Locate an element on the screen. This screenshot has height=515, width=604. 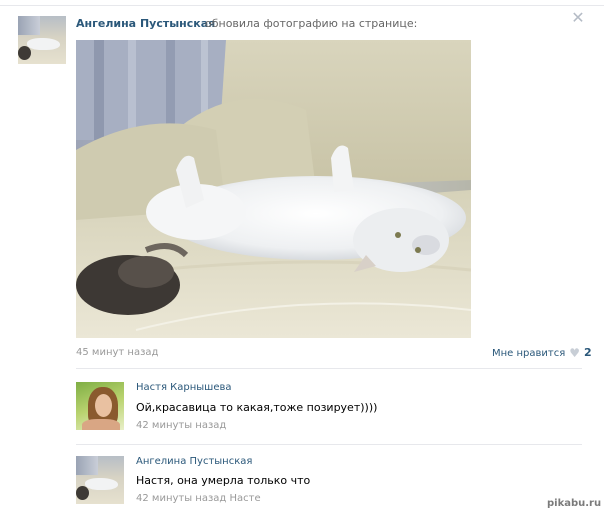
post-author-link: Ангелина Пустынская is located at coordinates (145, 23).